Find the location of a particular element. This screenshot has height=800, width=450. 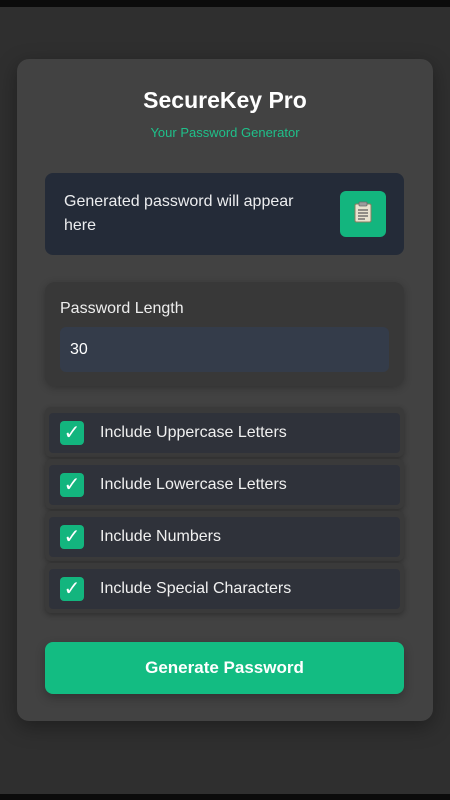

password-length-section: Password Length is located at coordinates (224, 334).